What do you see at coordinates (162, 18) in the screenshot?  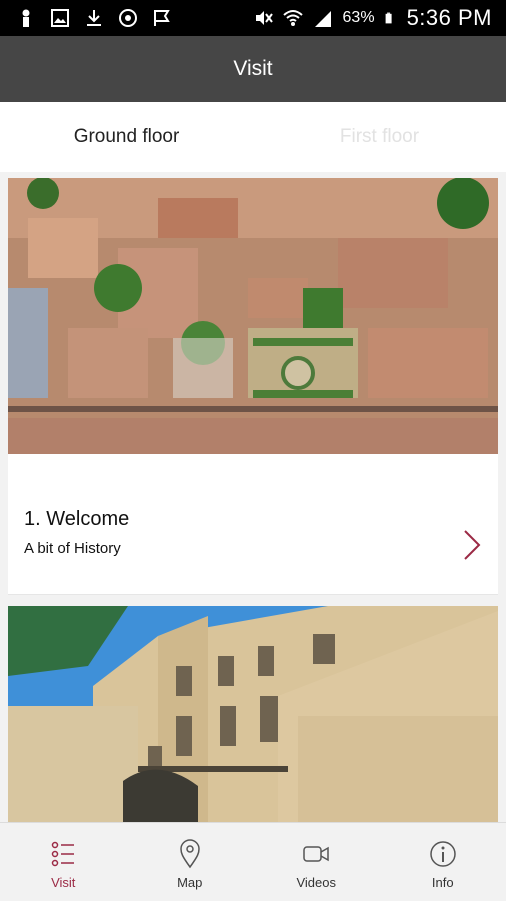 I see `flag-check-icon` at bounding box center [162, 18].